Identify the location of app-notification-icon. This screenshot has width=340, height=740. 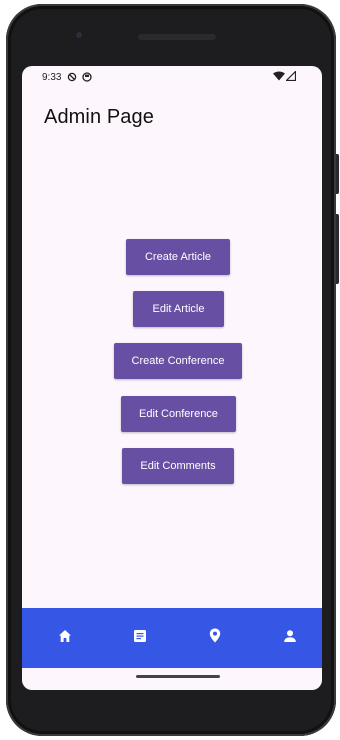
(87, 78).